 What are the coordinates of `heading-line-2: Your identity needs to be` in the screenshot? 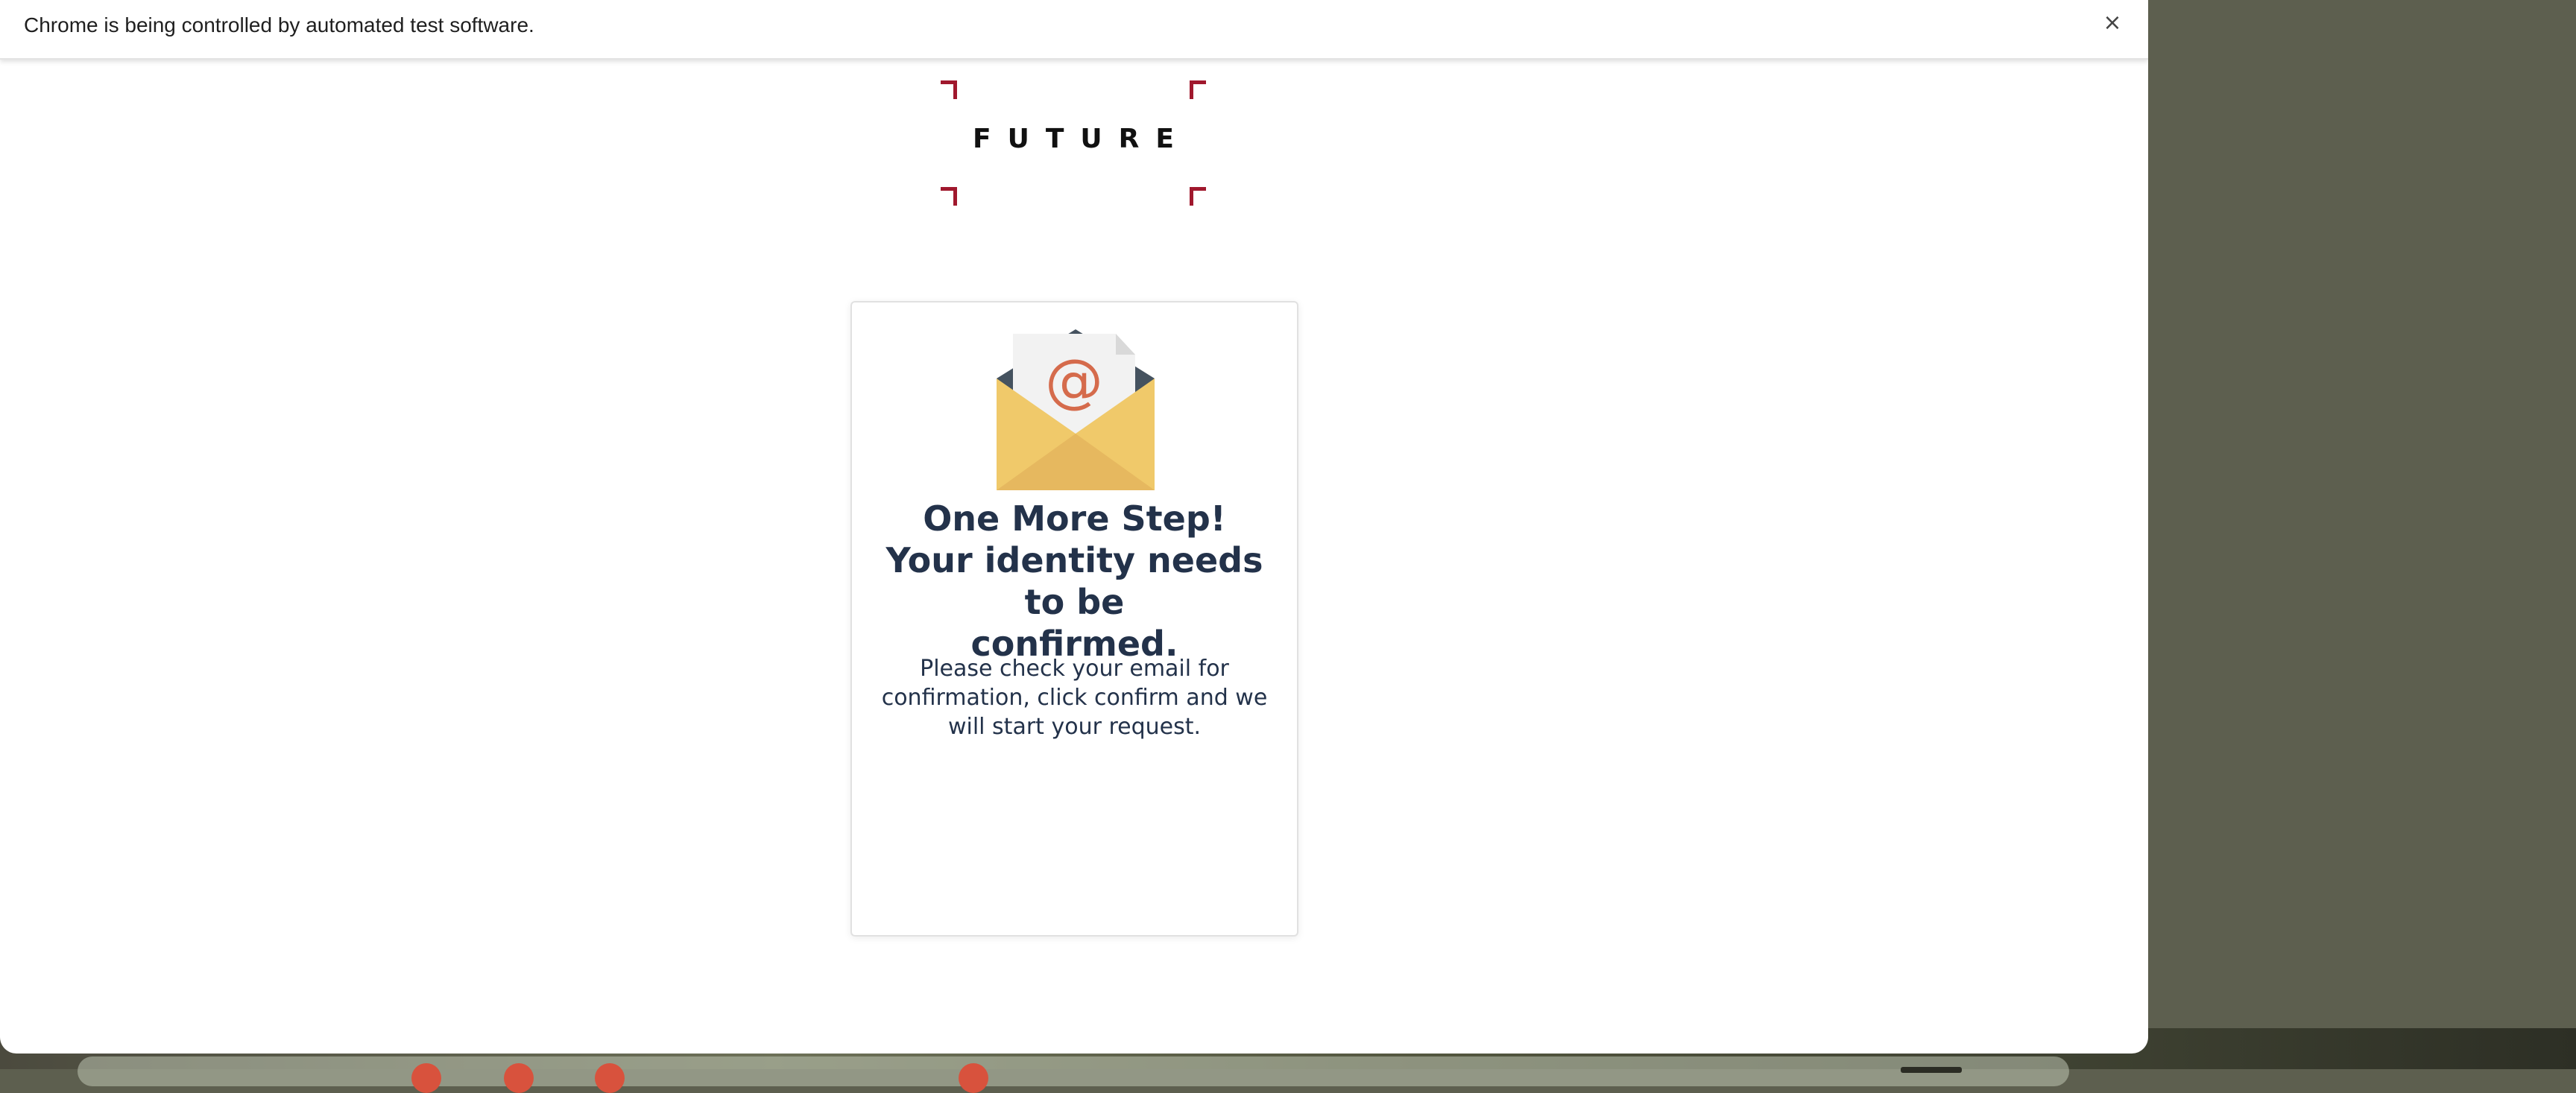 It's located at (1074, 581).